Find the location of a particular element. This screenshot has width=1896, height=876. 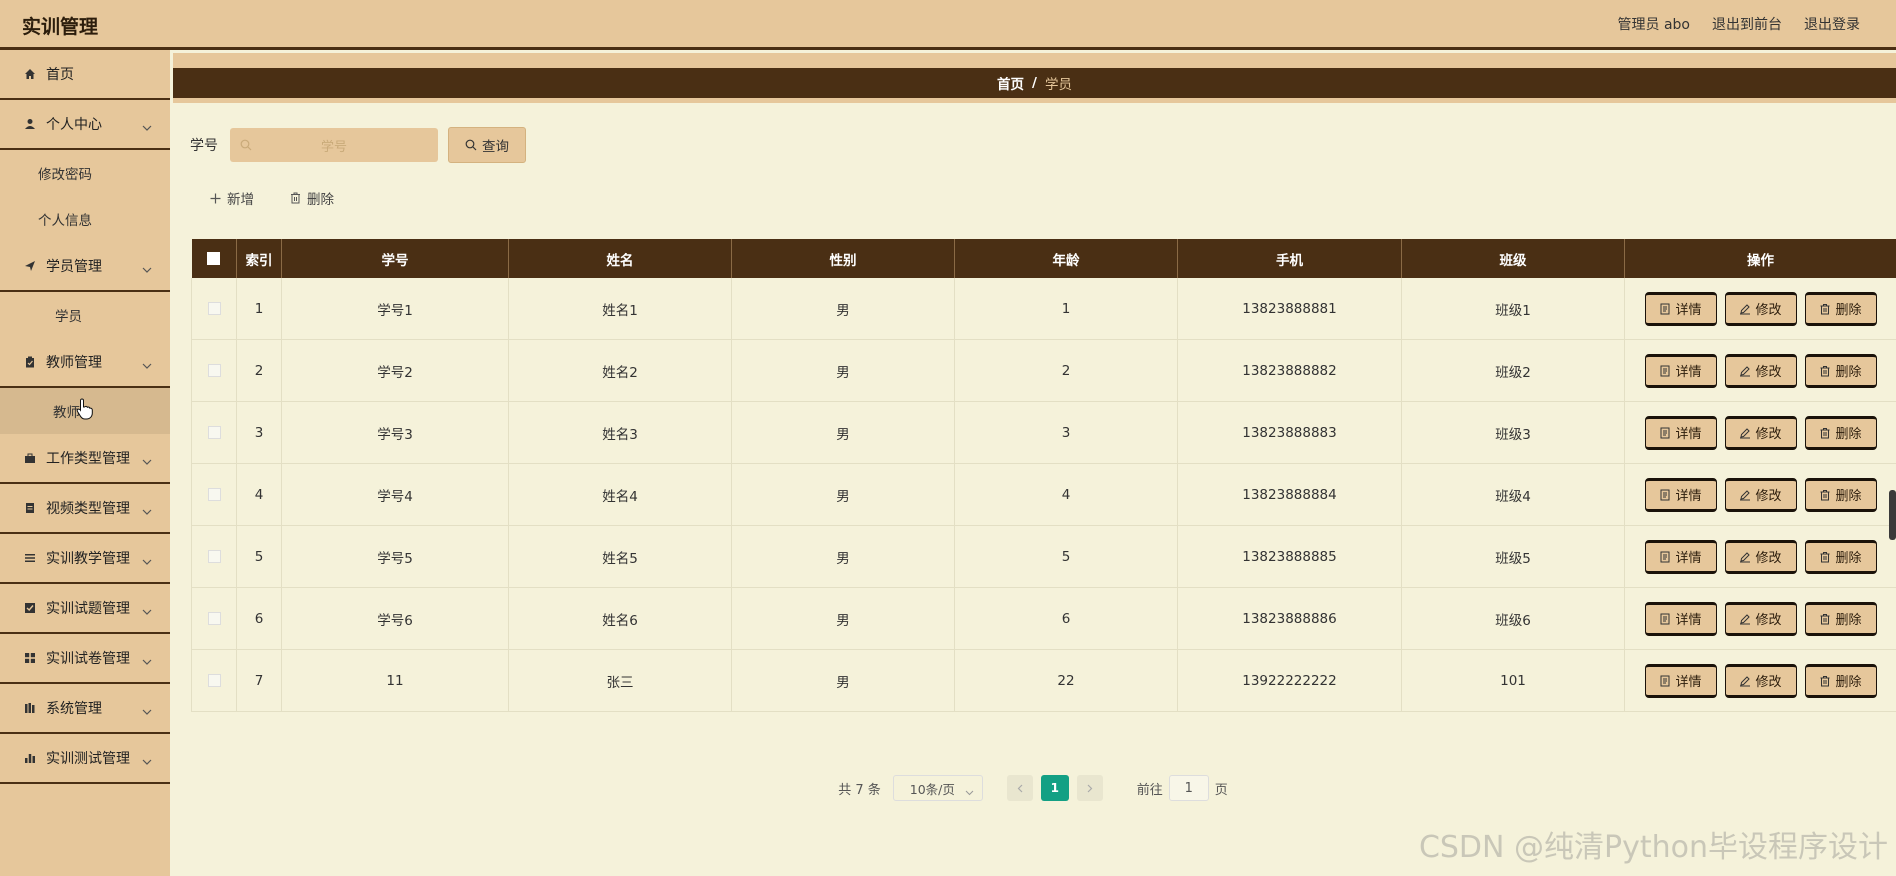

grid-icon is located at coordinates (30, 658).